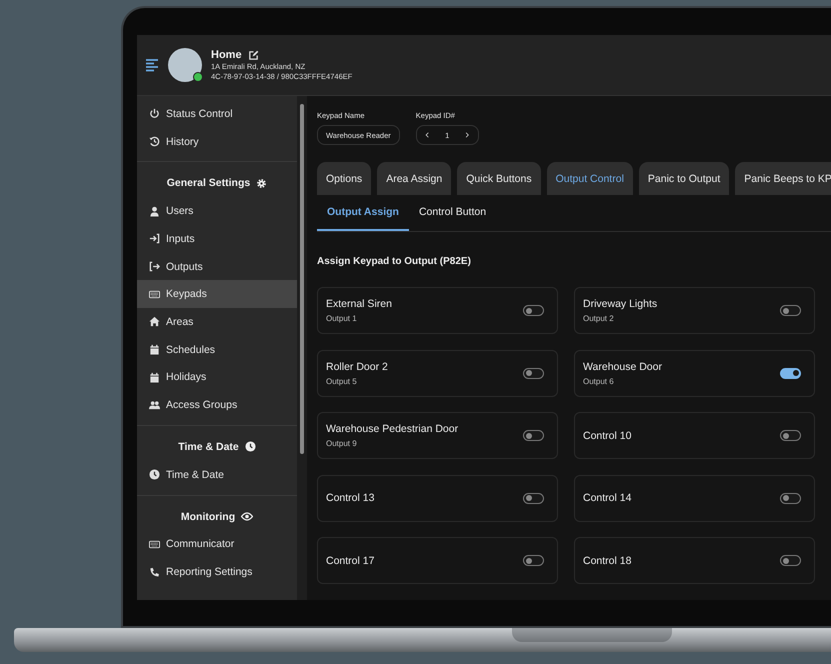 Image resolution: width=831 pixels, height=664 pixels. I want to click on phone-icon, so click(154, 572).